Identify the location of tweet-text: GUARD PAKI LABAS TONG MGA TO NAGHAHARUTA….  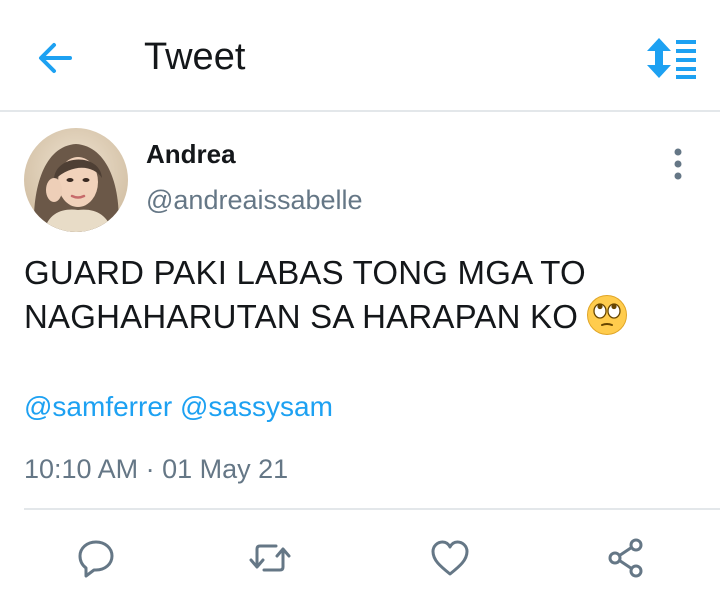
(364, 295).